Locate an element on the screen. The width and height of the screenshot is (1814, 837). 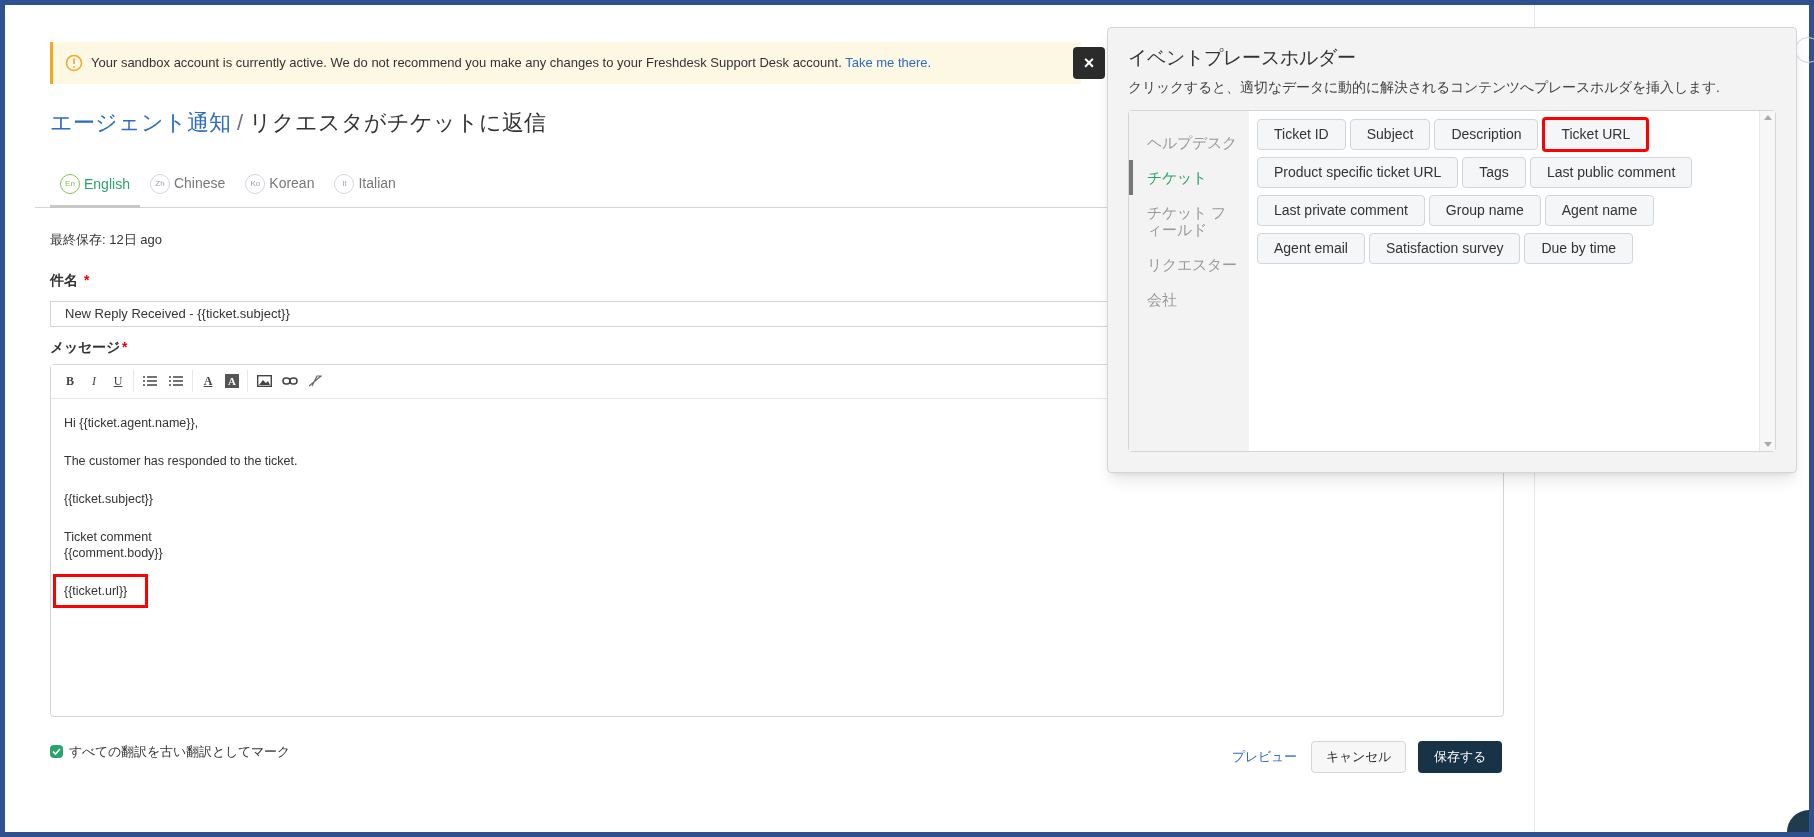
language-tab: Zh Chinese is located at coordinates (187, 189).